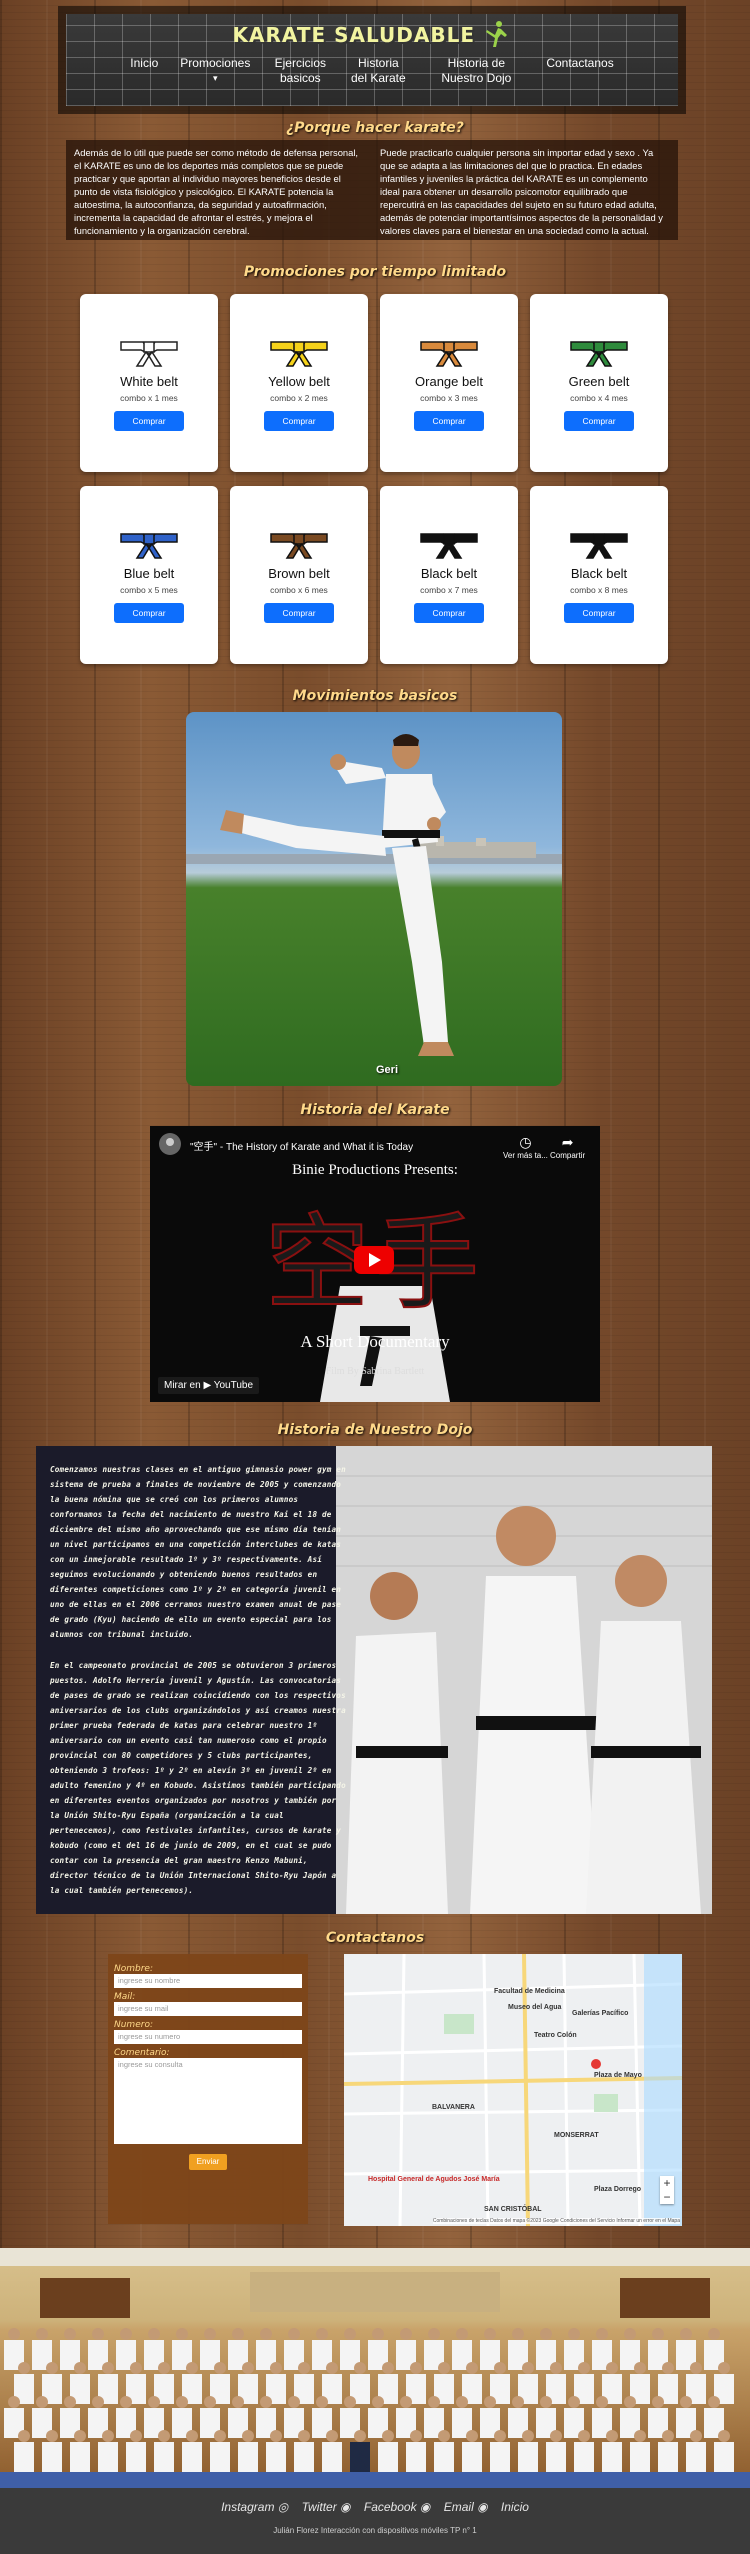  I want to click on promos-title: Promociones por tiempo limitado, so click(375, 272).